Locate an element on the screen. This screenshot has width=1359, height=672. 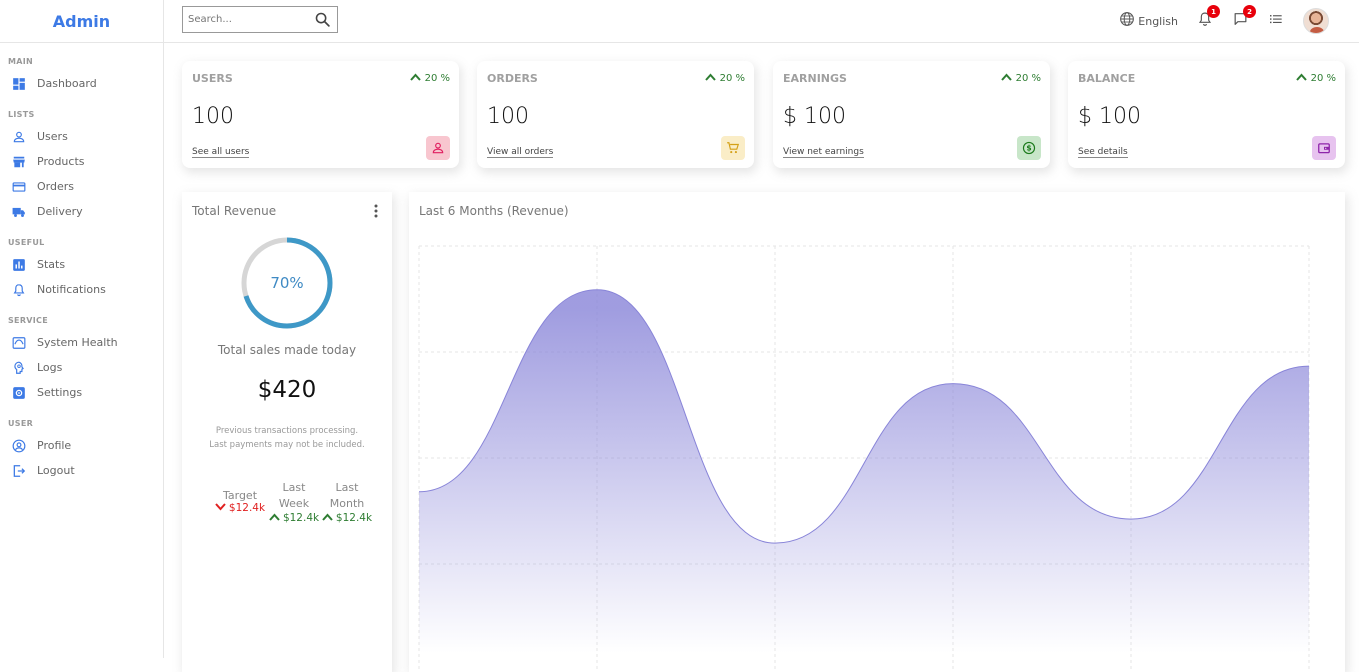
sidebar-item-notifications: Notifications is located at coordinates (85, 289).